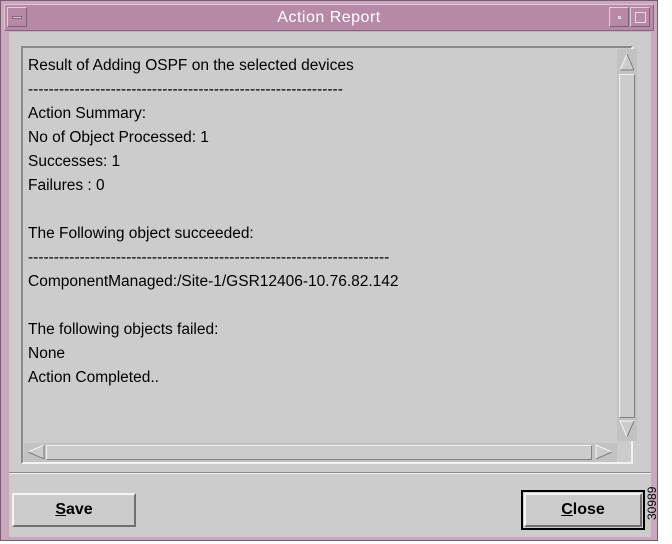  Describe the element at coordinates (330, 473) in the screenshot. I see `button-separator` at that location.